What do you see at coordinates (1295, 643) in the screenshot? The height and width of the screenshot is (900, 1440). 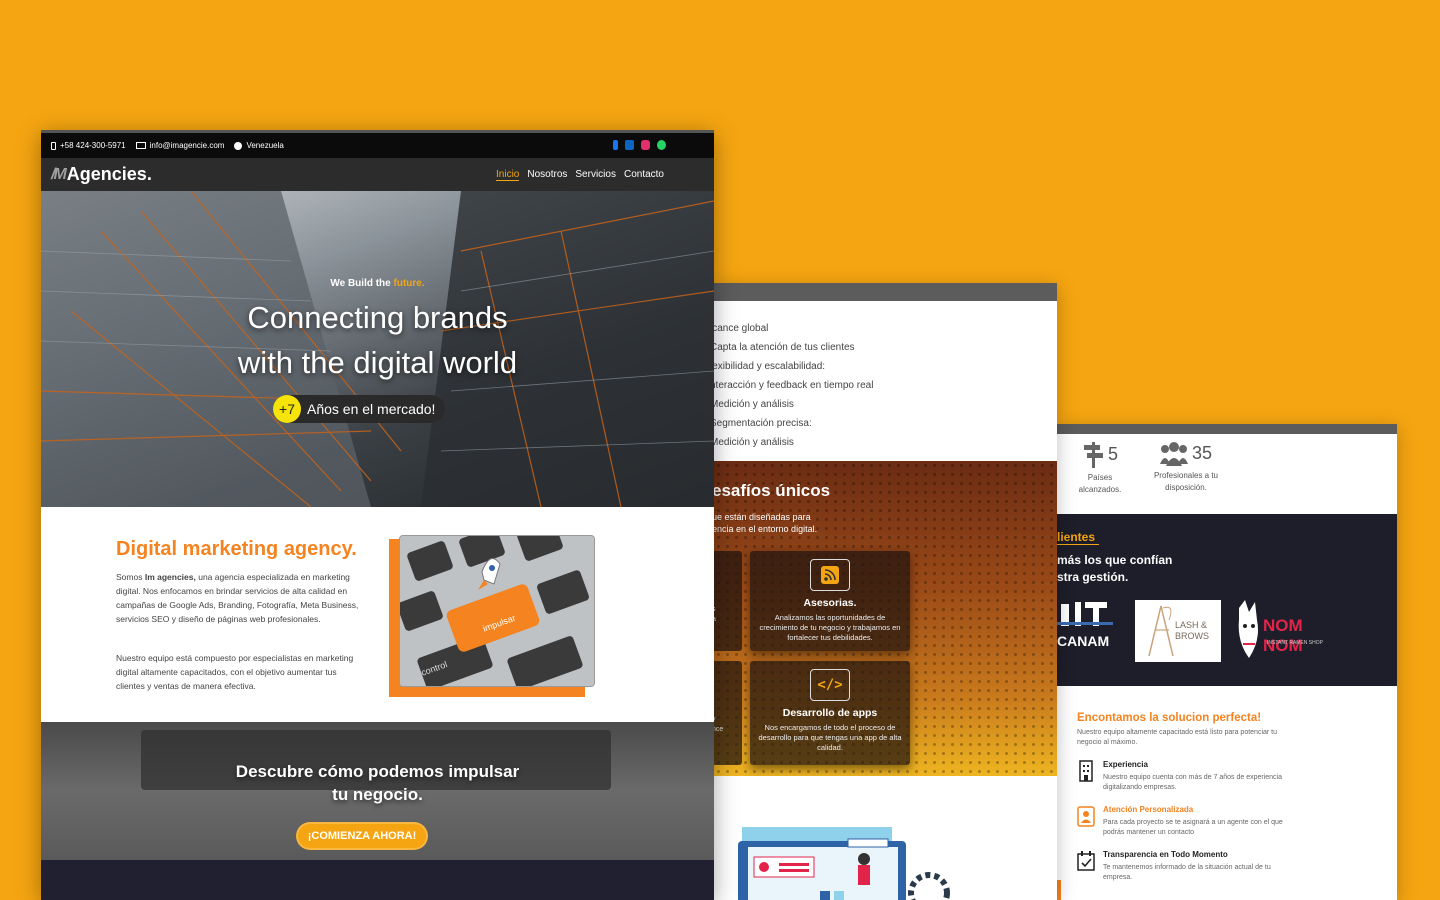 I see `nomnom-subtitle: INSTANT RAMEN SHOP` at bounding box center [1295, 643].